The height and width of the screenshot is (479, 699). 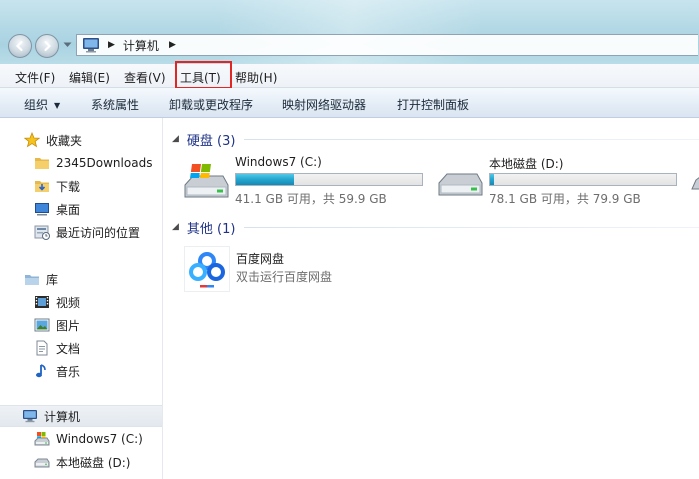 I want to click on nav-computer: 计算机, so click(x=81, y=416).